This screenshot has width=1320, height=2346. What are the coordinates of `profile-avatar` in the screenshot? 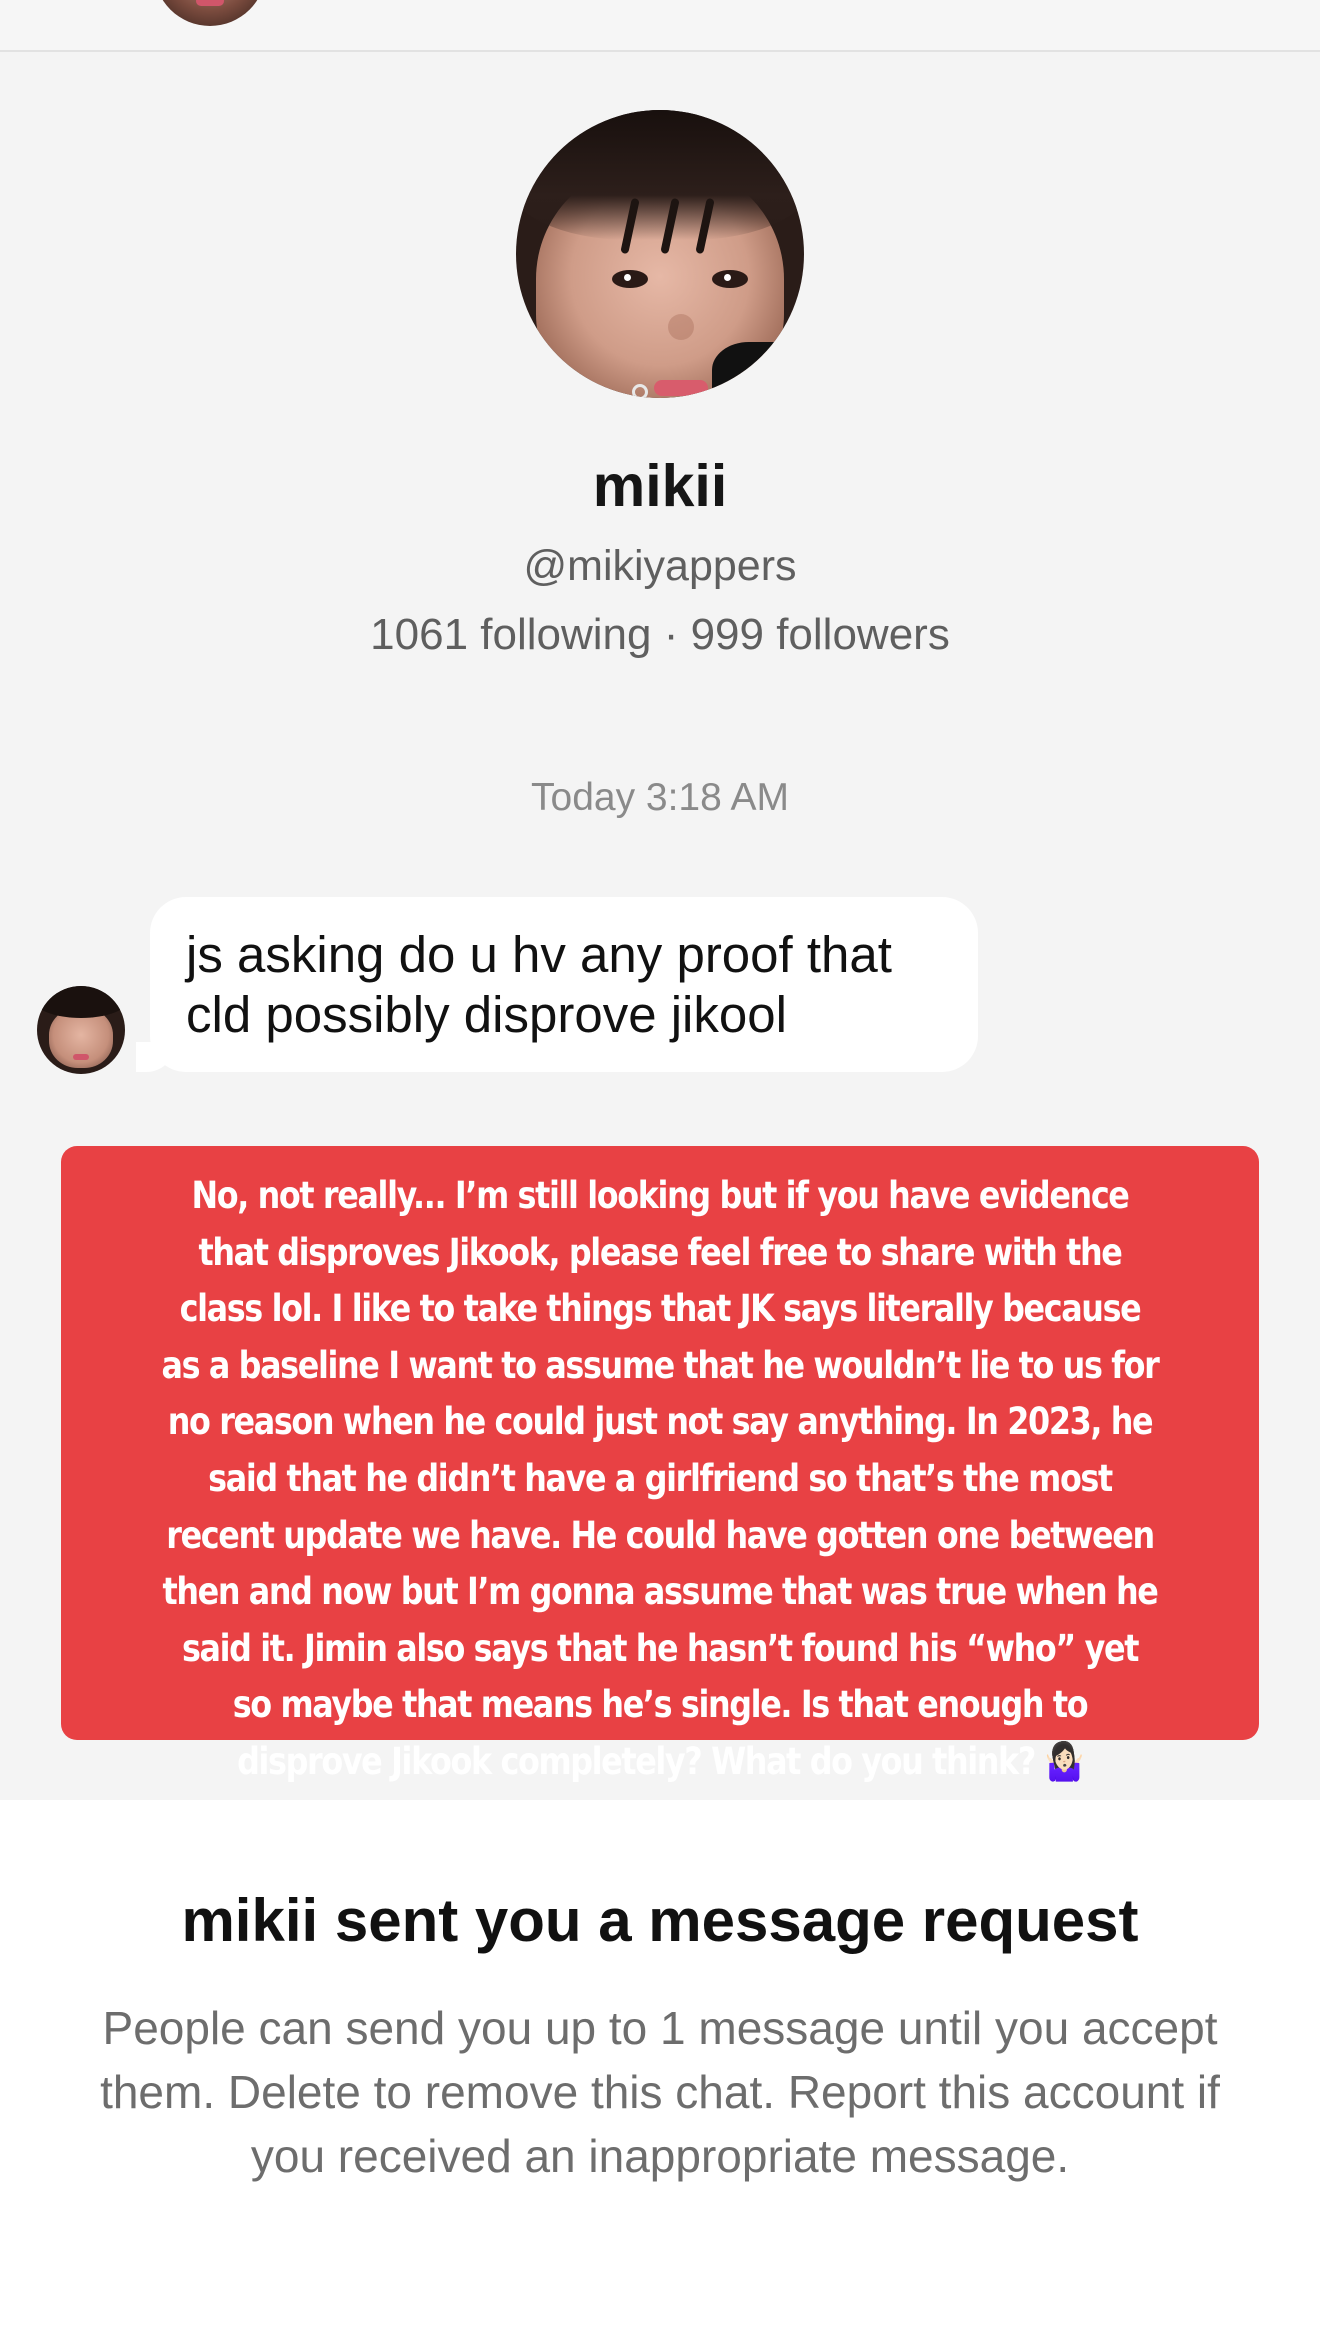 It's located at (660, 254).